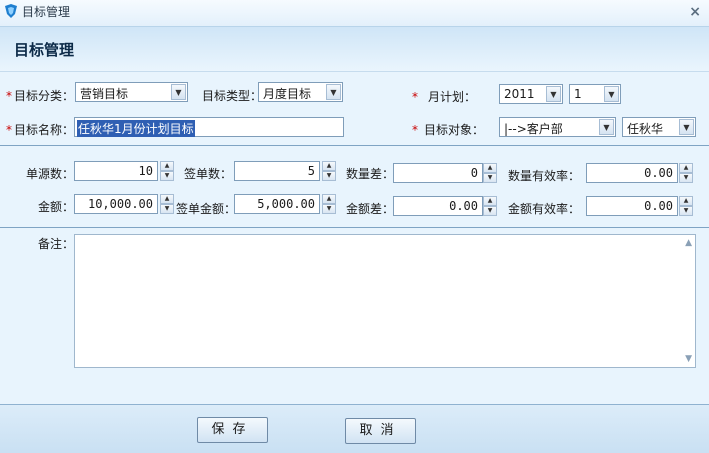 The height and width of the screenshot is (453, 709). Describe the element at coordinates (354, 49) in the screenshot. I see `header-band: 目标管理` at that location.